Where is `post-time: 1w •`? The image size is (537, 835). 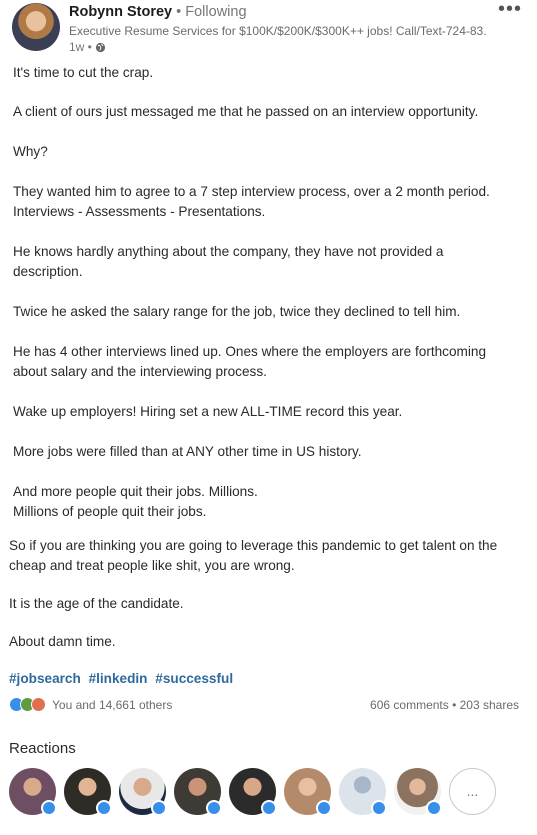
post-time: 1w • is located at coordinates (87, 47).